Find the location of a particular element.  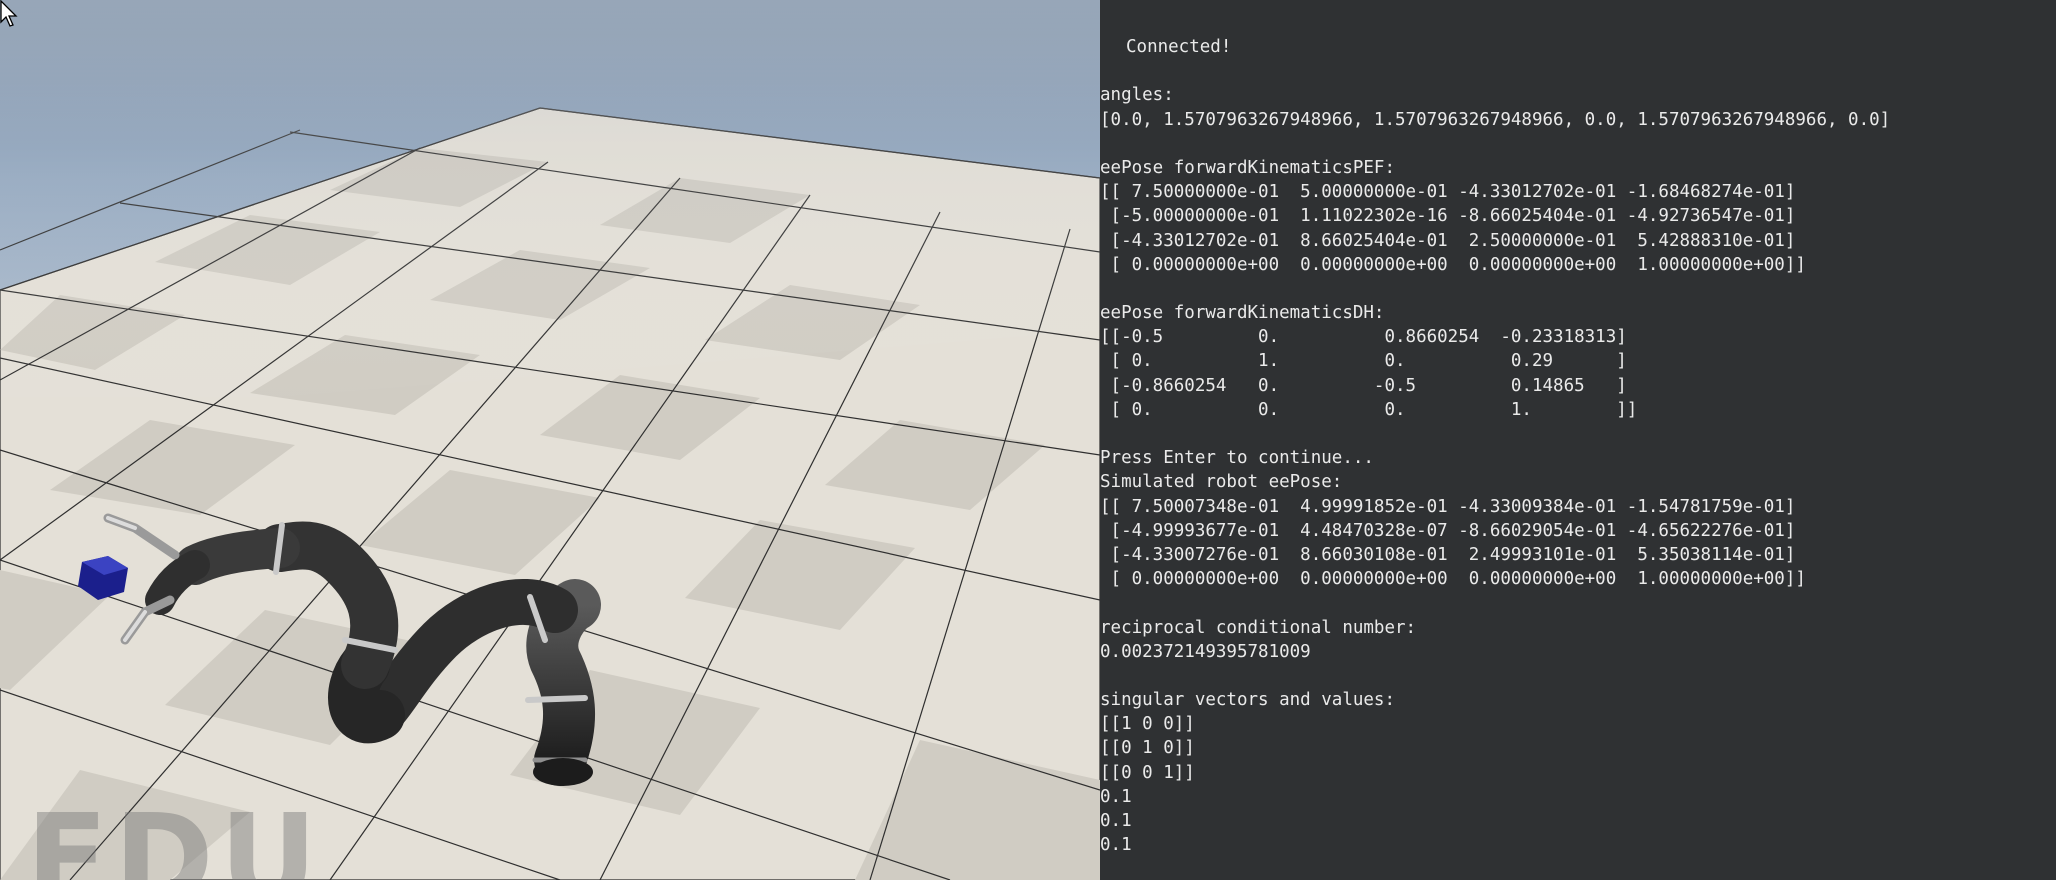

terminal-line: eePose forwardKinematicsDH: is located at coordinates (1242, 313).